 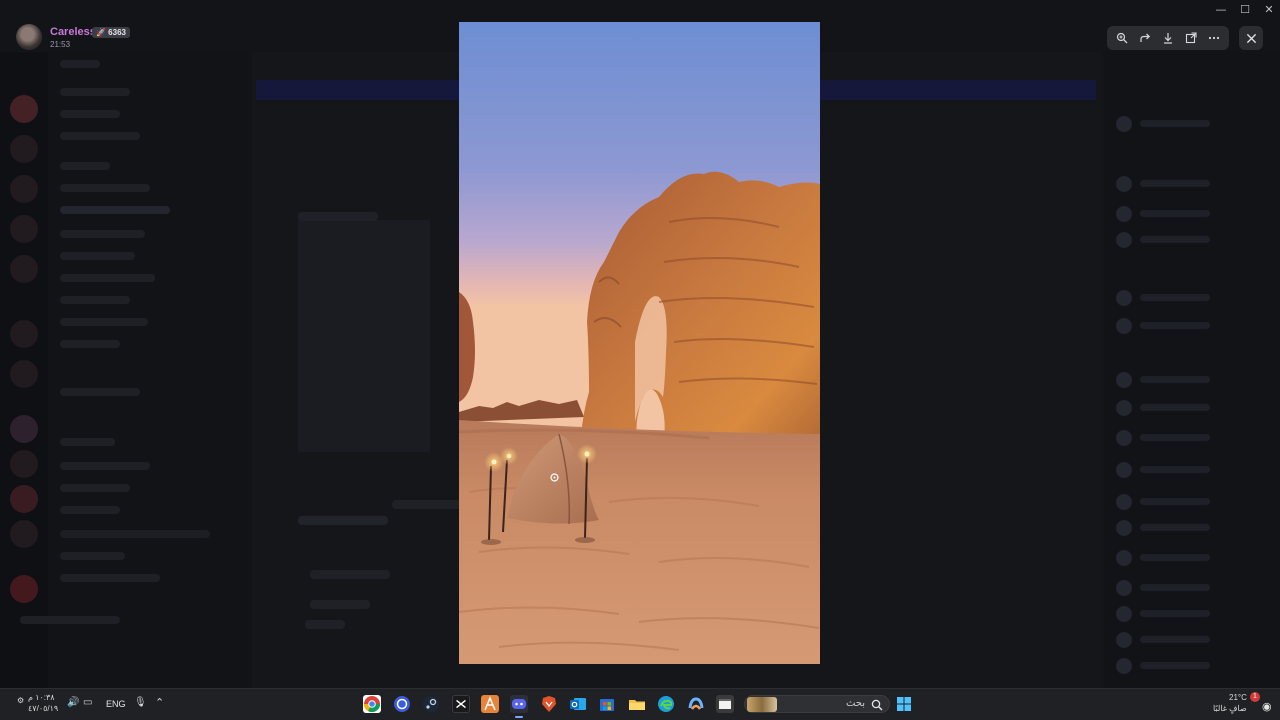 What do you see at coordinates (70, 620) in the screenshot?
I see `user-panel` at bounding box center [70, 620].